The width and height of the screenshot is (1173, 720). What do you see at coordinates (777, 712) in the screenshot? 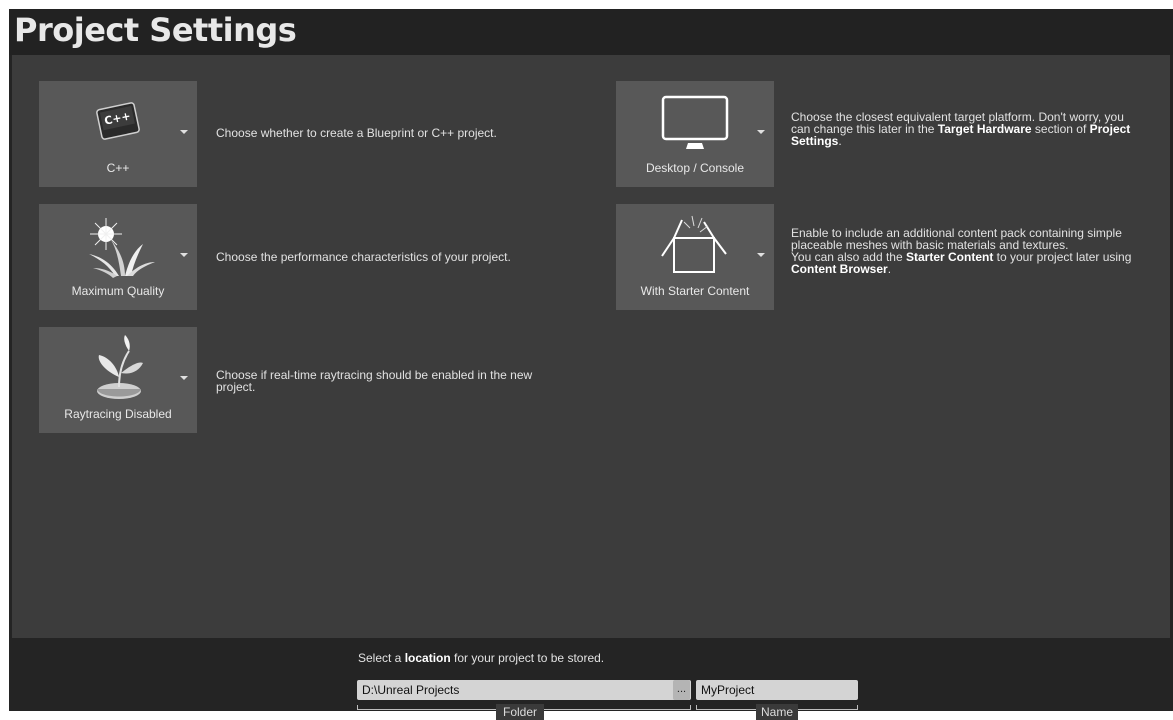
I see `name-caption: Name` at bounding box center [777, 712].